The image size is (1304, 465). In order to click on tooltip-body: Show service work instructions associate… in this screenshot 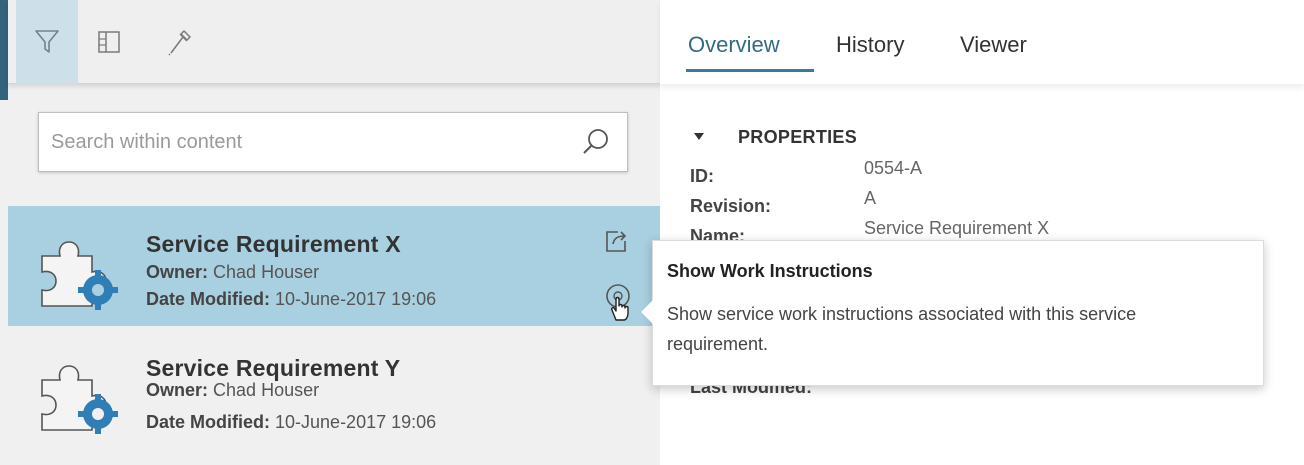, I will do `click(902, 329)`.